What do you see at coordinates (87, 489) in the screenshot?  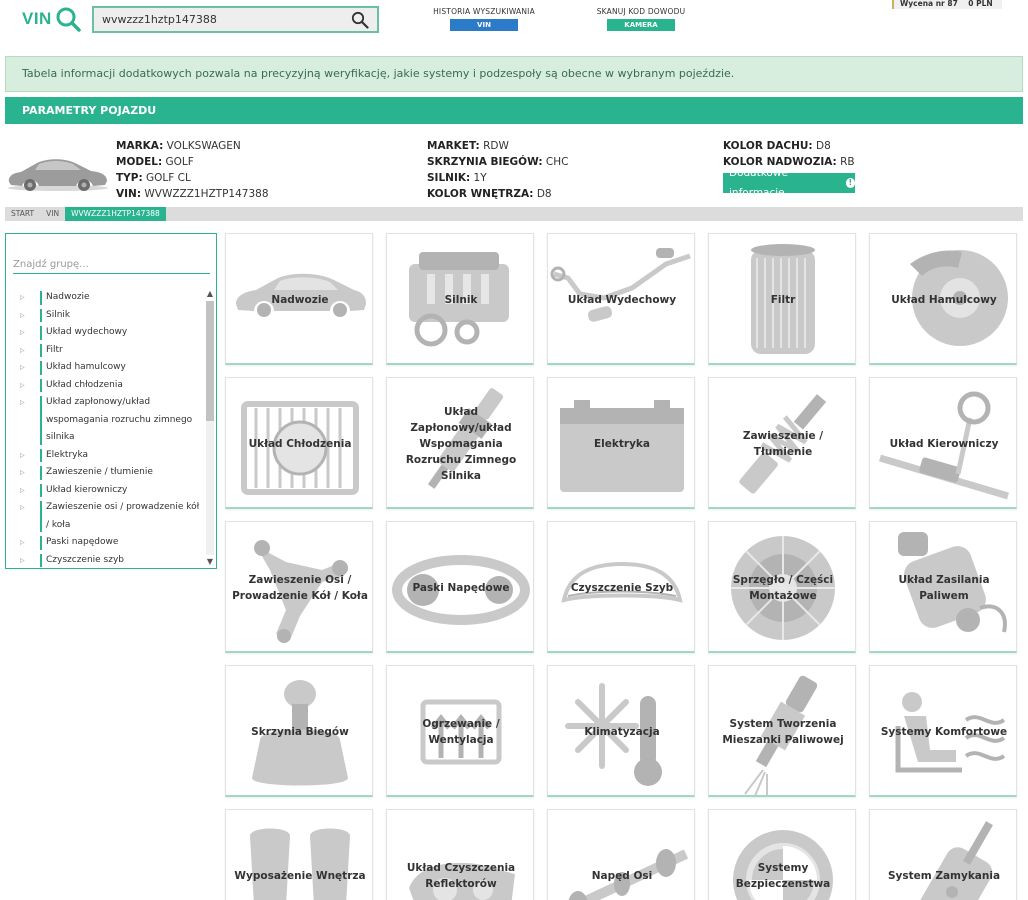 I see `tree-item-label: Układ kierowniczy` at bounding box center [87, 489].